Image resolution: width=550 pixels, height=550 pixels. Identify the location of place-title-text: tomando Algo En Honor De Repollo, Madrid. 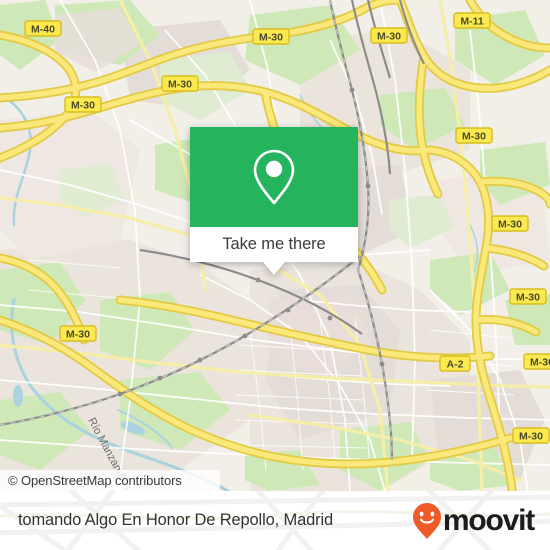
(176, 520).